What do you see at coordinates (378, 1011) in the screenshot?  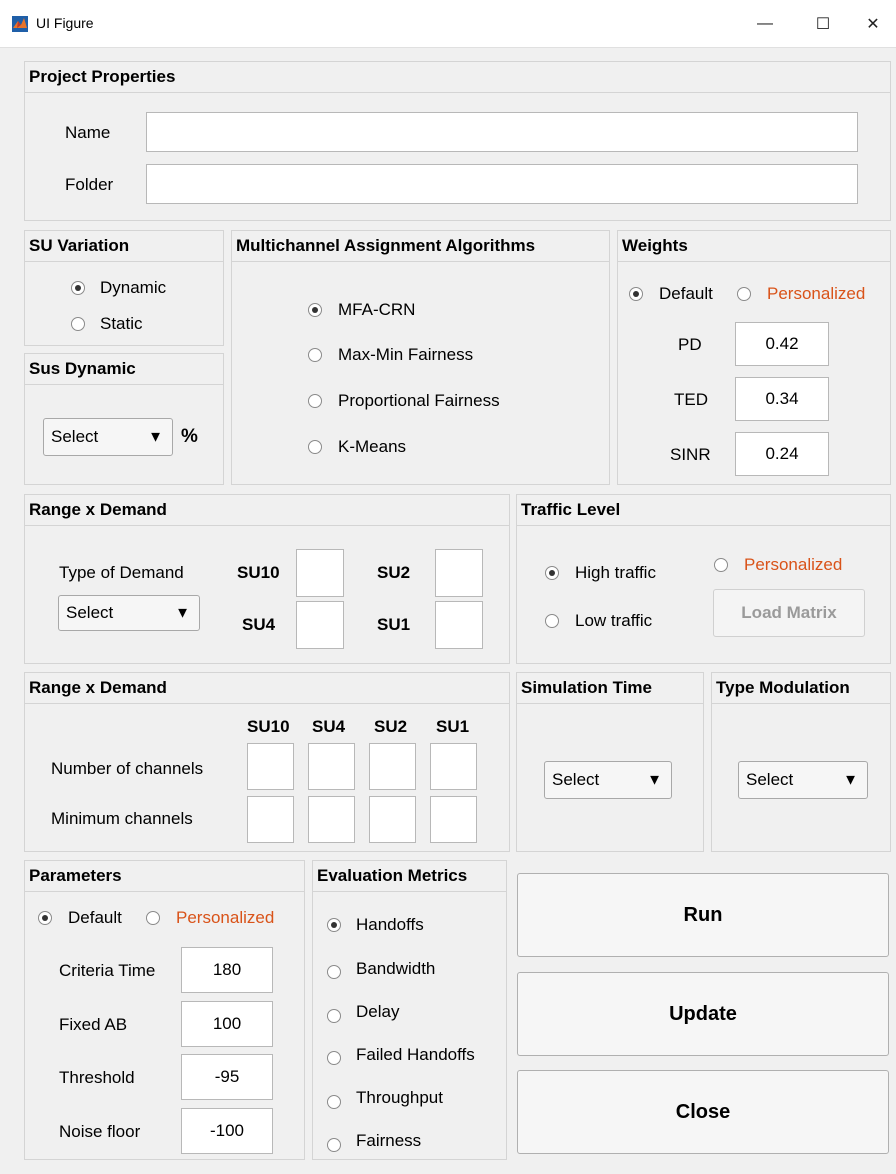 I see `delay-label: Delay` at bounding box center [378, 1011].